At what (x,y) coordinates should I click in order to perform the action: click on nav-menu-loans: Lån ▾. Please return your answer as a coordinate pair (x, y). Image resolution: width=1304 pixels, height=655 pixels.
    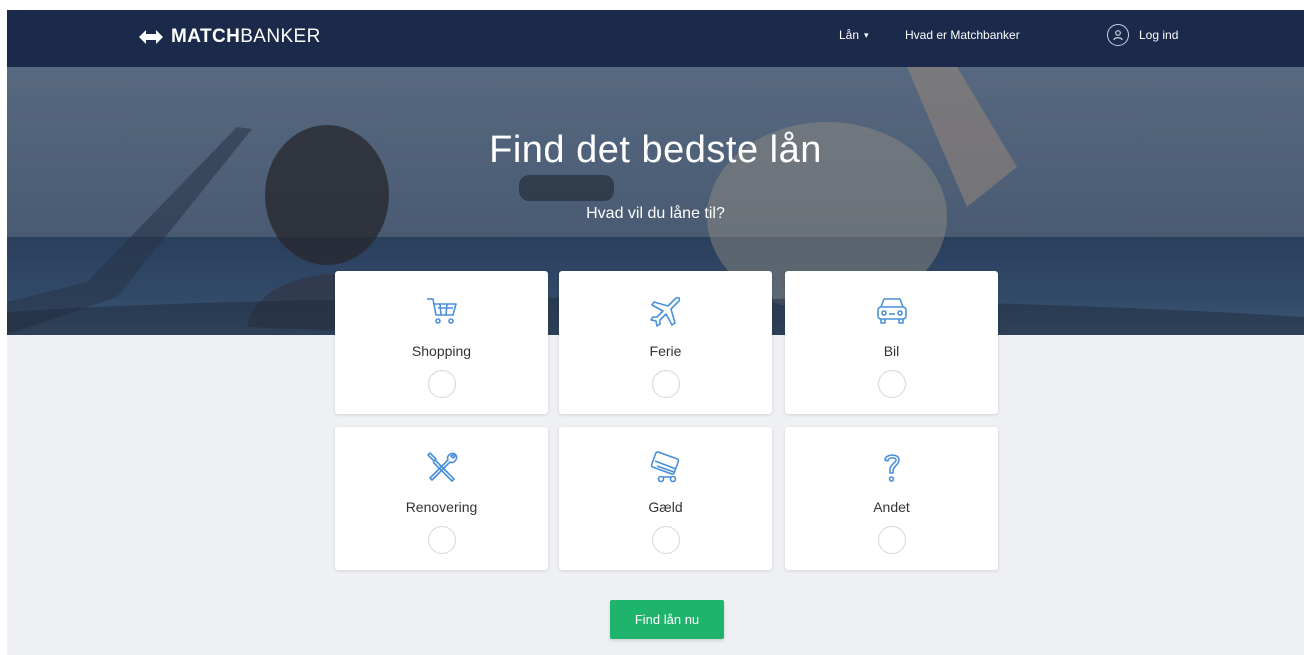
    Looking at the image, I should click on (854, 35).